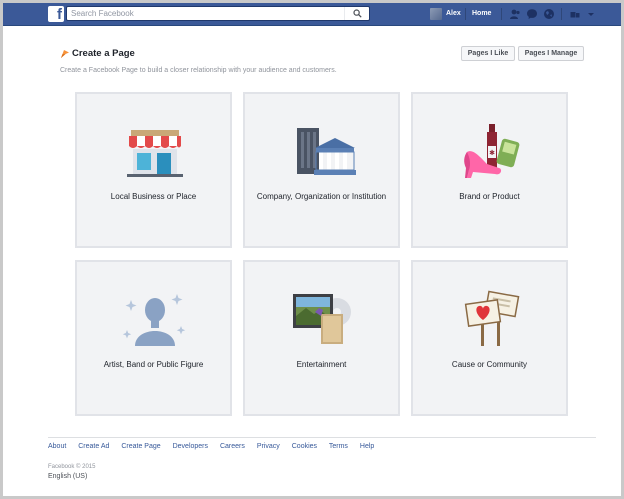  Describe the element at coordinates (153, 364) in the screenshot. I see `category-label: Artist, Band or Public Figure` at that location.